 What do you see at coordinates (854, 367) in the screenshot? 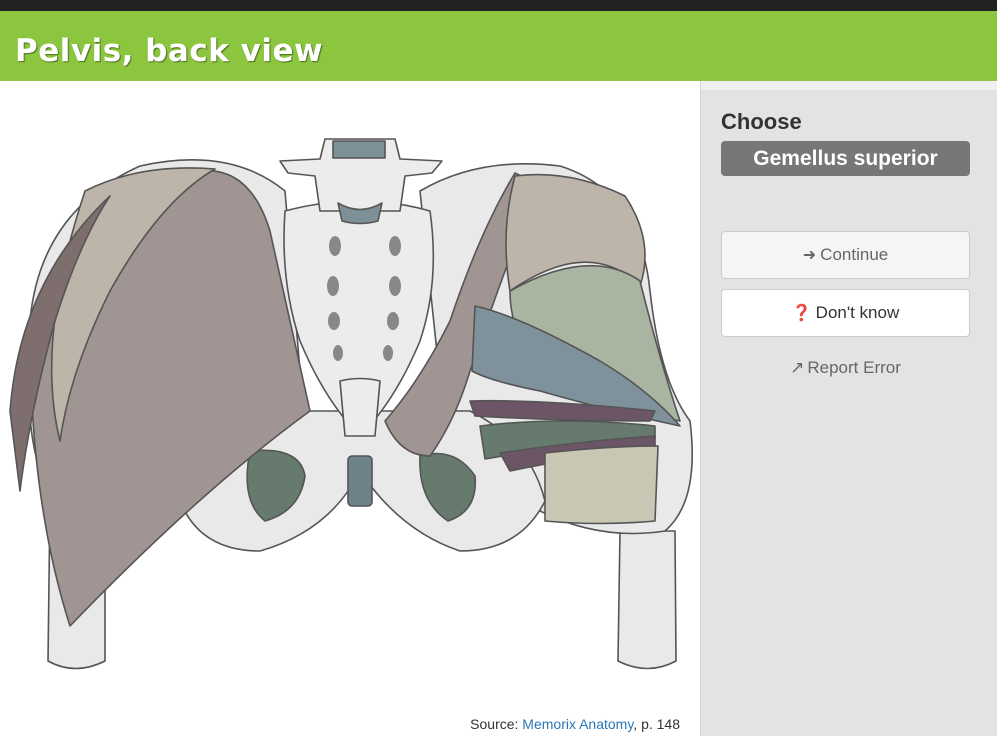
I see `report-error-label: Report Error` at bounding box center [854, 367].